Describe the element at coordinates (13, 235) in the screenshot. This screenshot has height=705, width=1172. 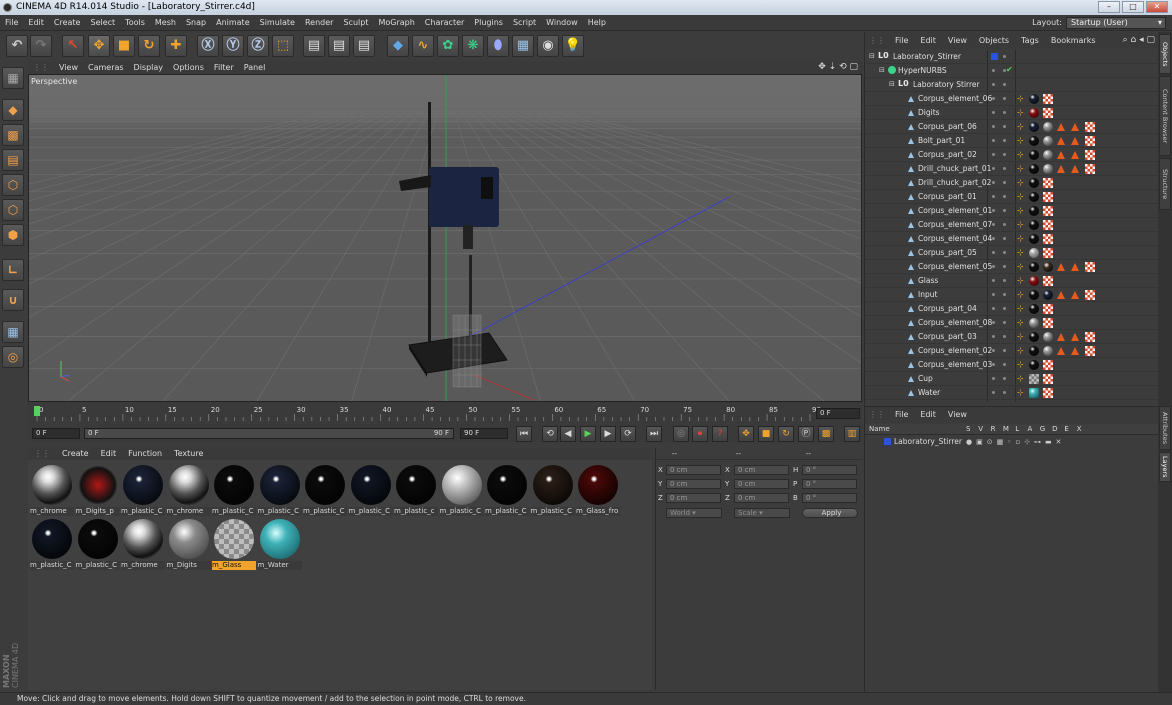
I see `polygons-mode-icon: ⬢` at that location.